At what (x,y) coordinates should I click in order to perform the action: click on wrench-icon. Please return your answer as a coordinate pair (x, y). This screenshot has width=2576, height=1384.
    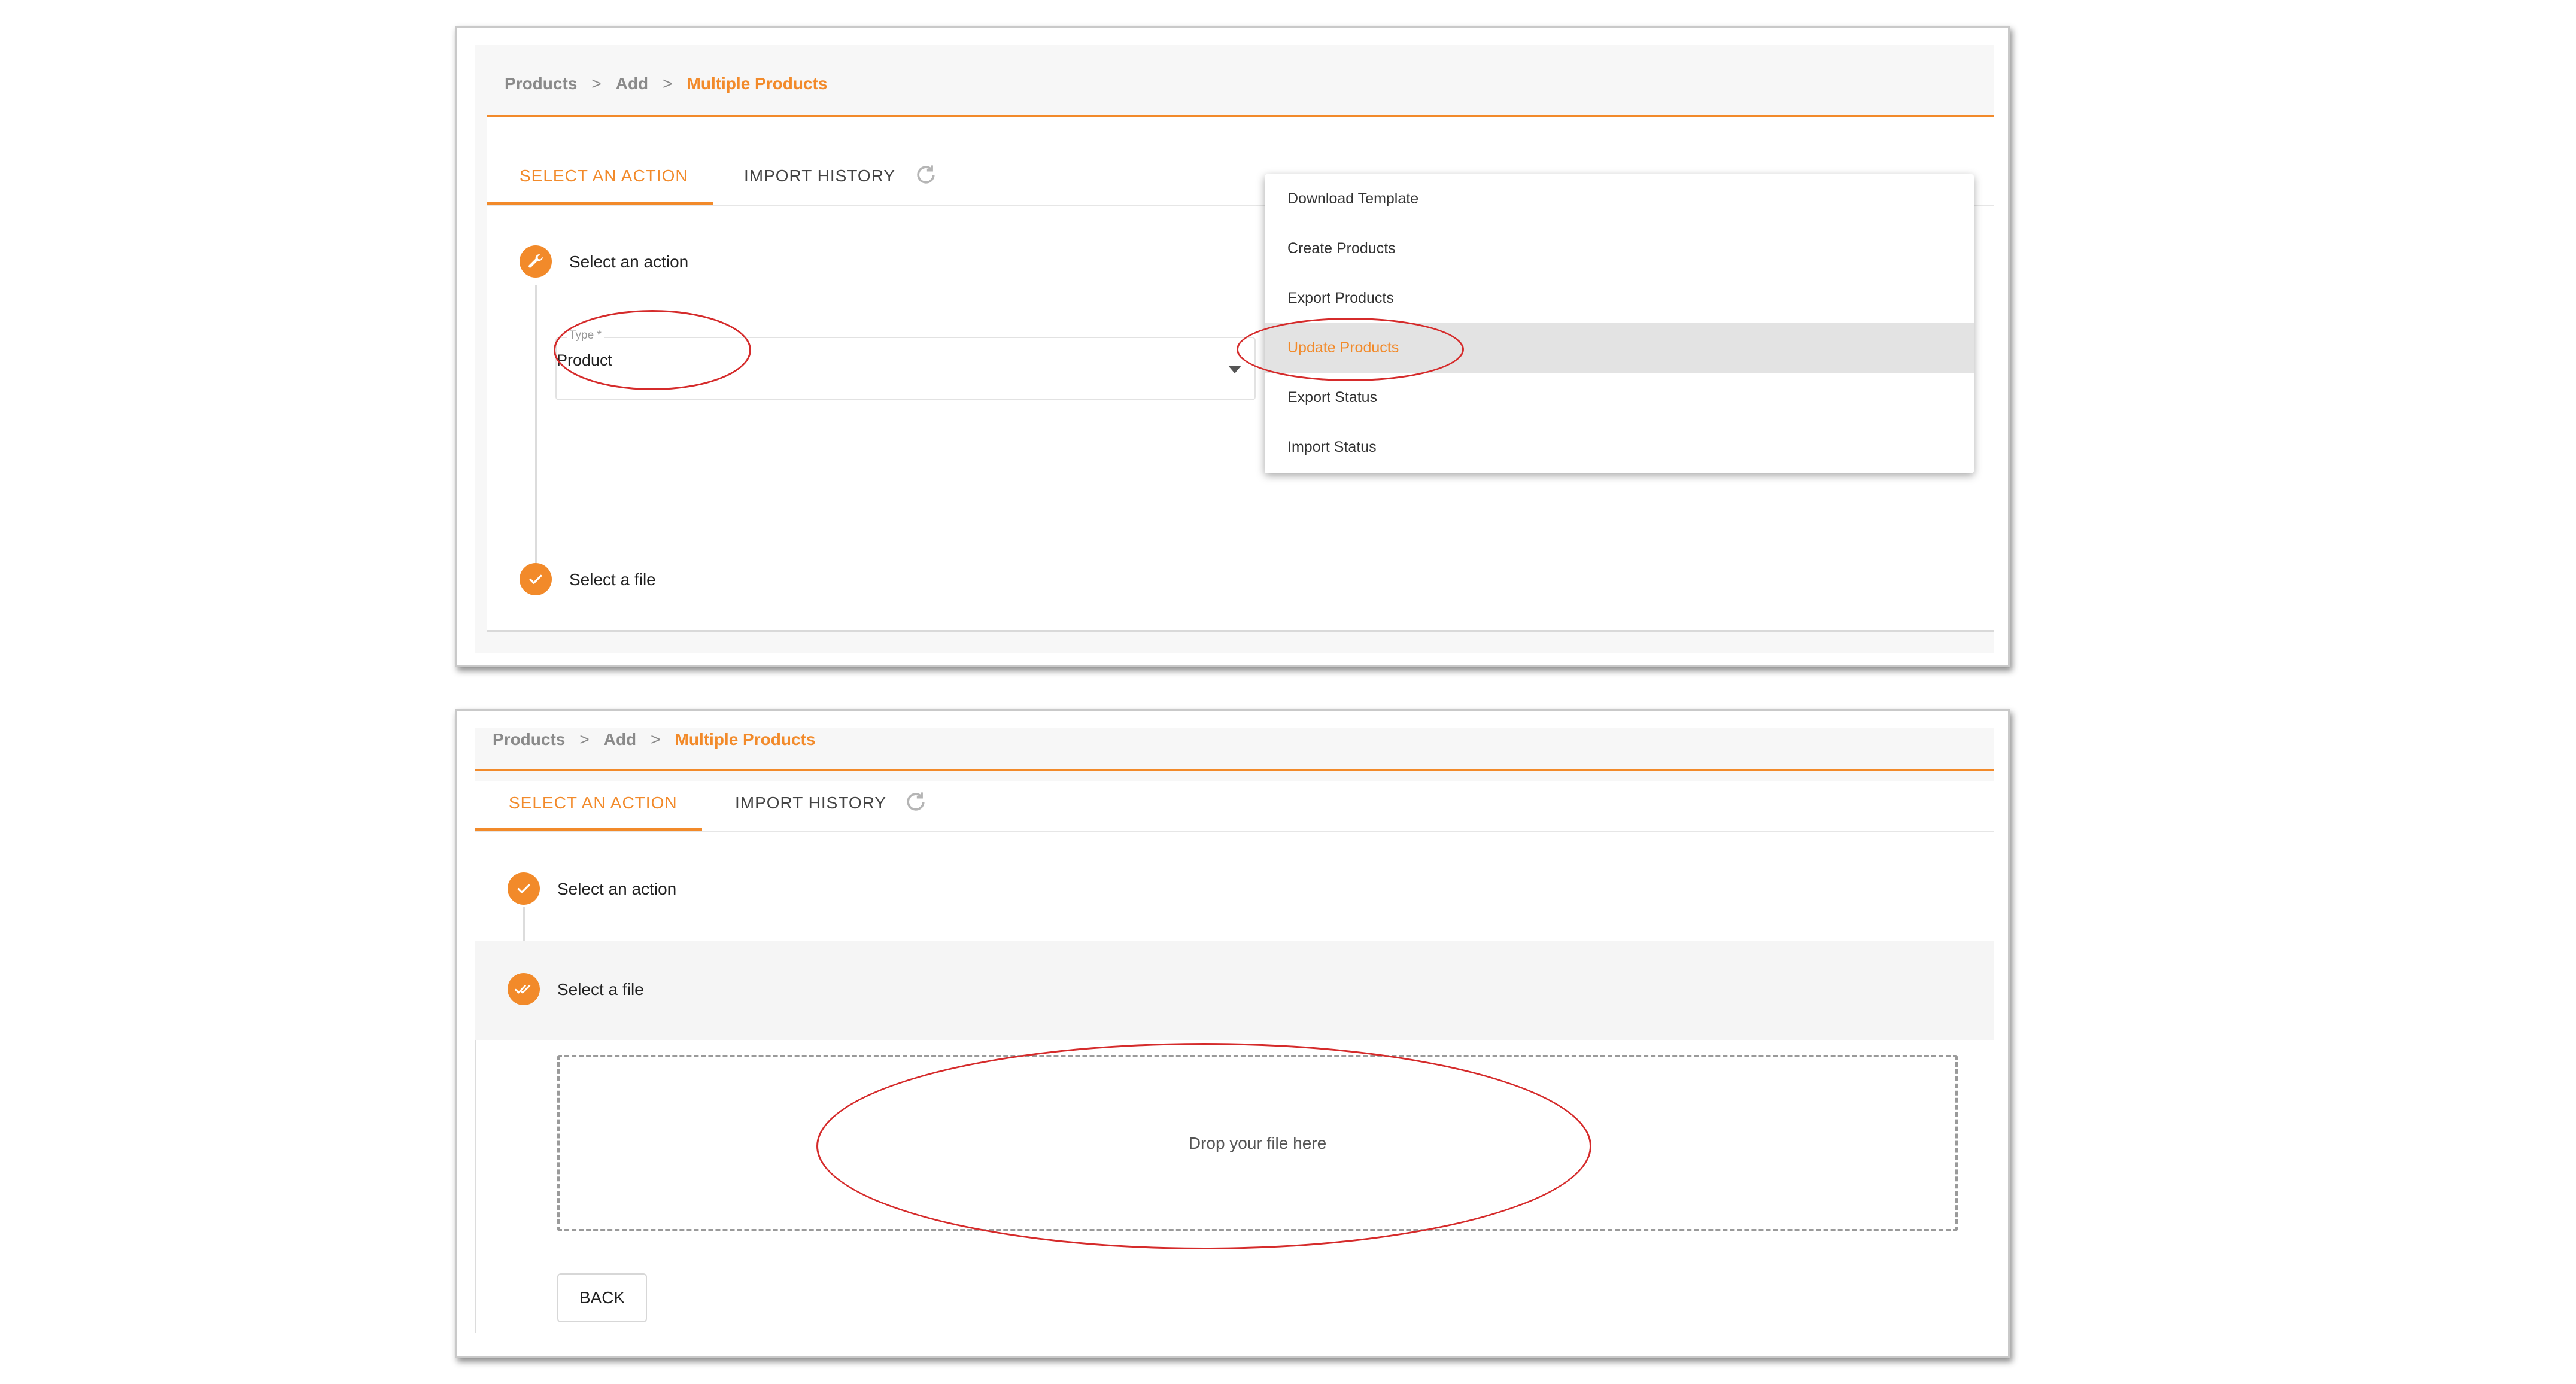
    Looking at the image, I should click on (536, 261).